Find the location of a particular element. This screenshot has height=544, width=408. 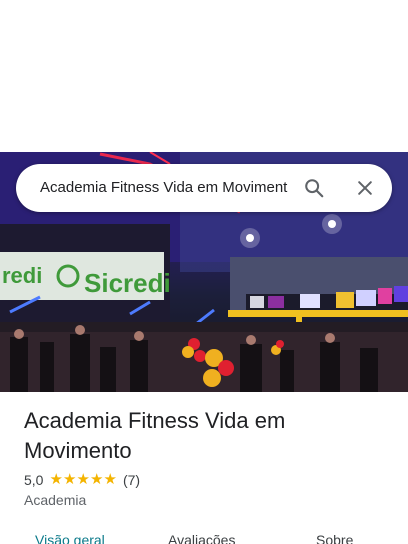

search-bar: Academia Fitness Vida em Movimento is located at coordinates (204, 188).